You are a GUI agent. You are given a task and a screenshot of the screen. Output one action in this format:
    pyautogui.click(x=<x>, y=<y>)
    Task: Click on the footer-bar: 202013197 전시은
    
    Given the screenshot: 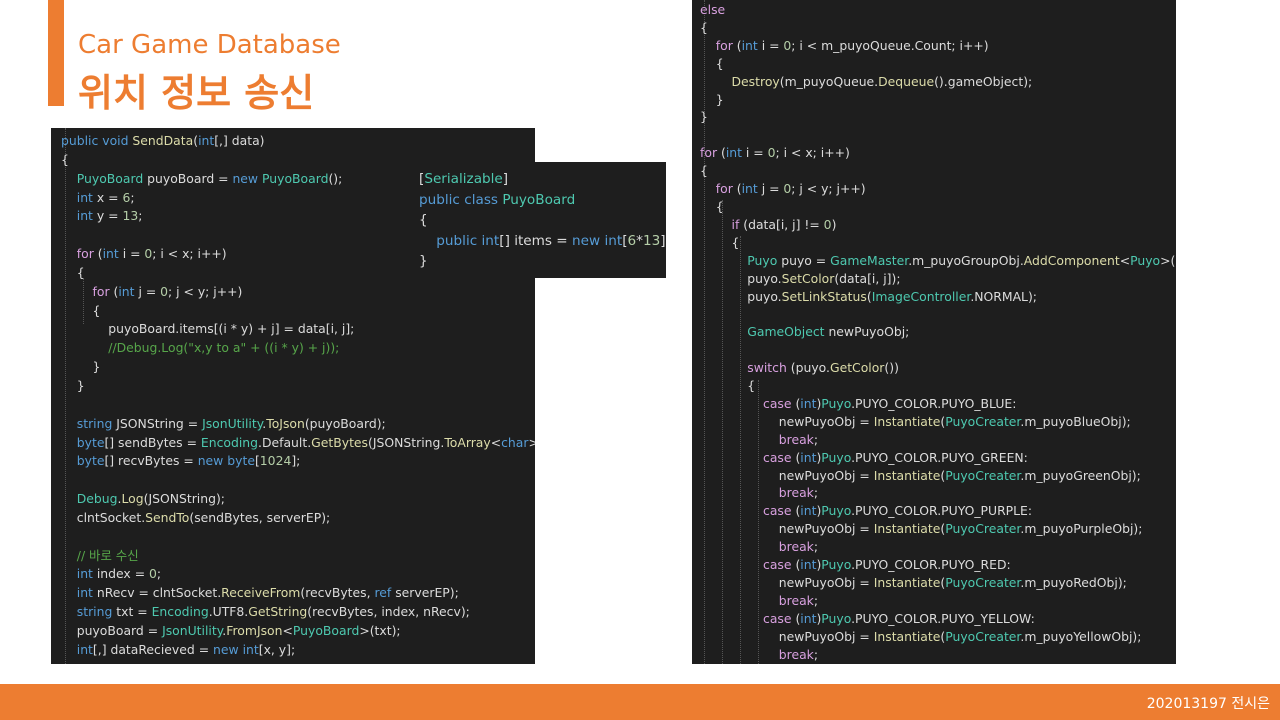 What is the action you would take?
    pyautogui.click(x=640, y=702)
    